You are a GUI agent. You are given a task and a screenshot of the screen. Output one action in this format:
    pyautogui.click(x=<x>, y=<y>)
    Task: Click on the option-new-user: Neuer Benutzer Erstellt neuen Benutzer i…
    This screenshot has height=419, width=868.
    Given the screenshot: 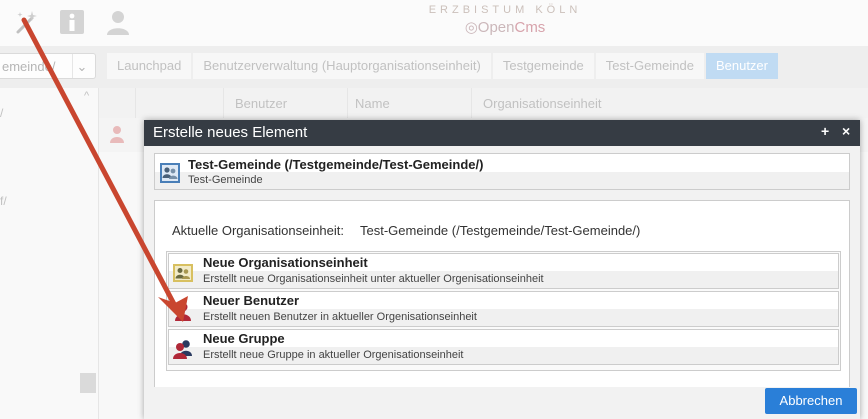 What is the action you would take?
    pyautogui.click(x=503, y=309)
    